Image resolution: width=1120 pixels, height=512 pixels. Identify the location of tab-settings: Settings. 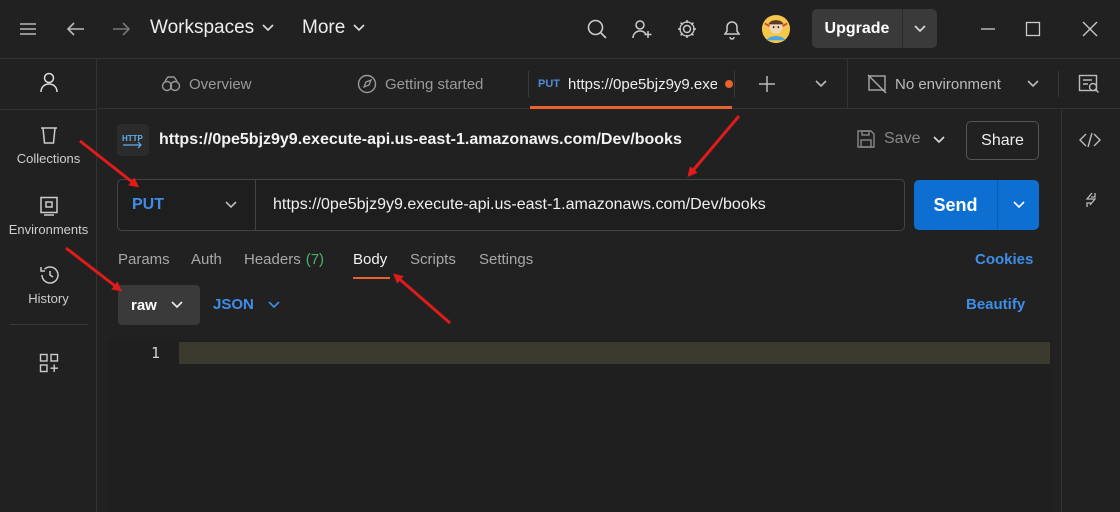
(506, 259).